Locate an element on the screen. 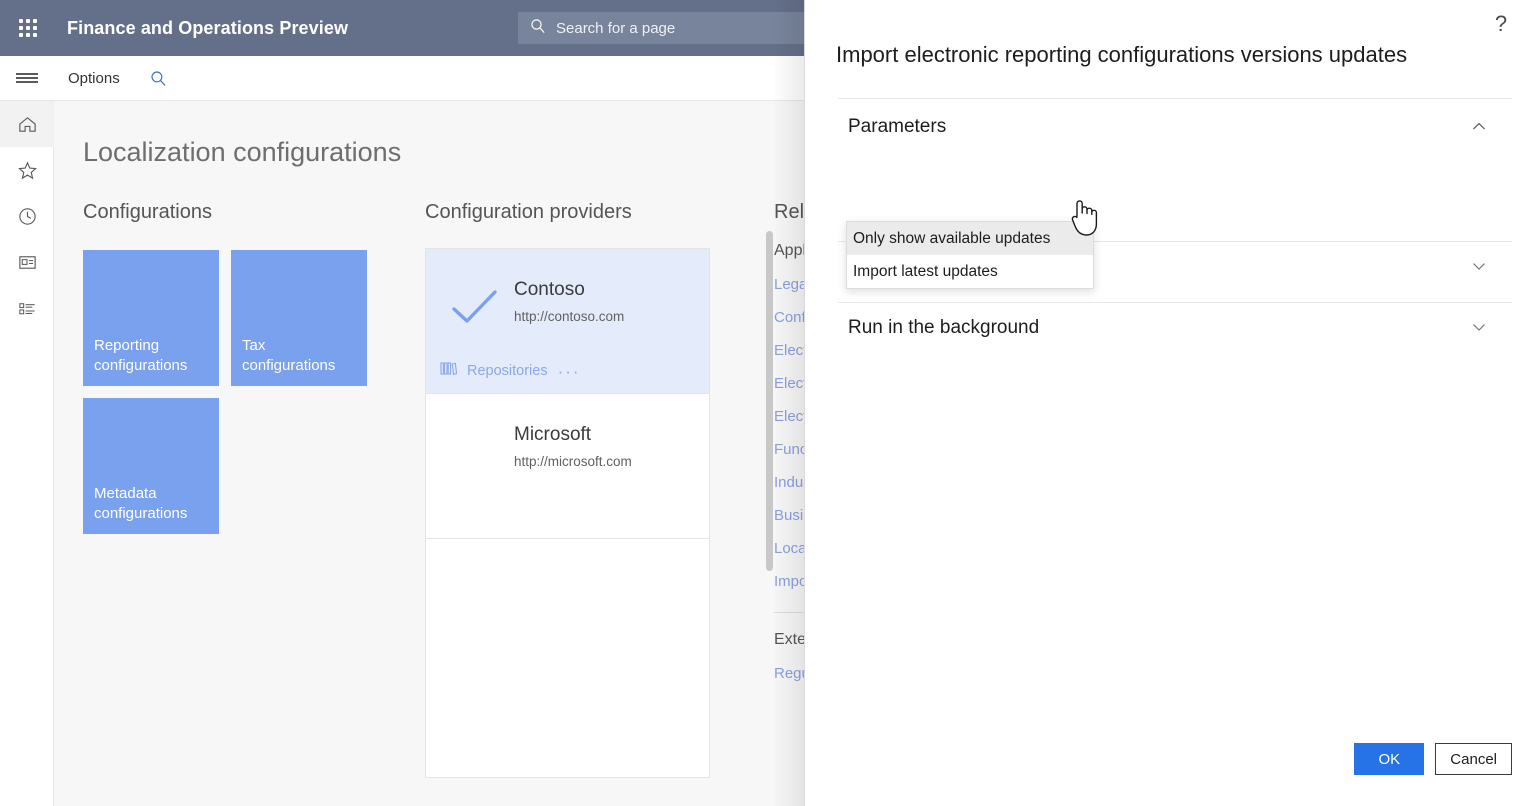 The image size is (1533, 806). global-search-placeholder: Search for a page is located at coordinates (616, 28).